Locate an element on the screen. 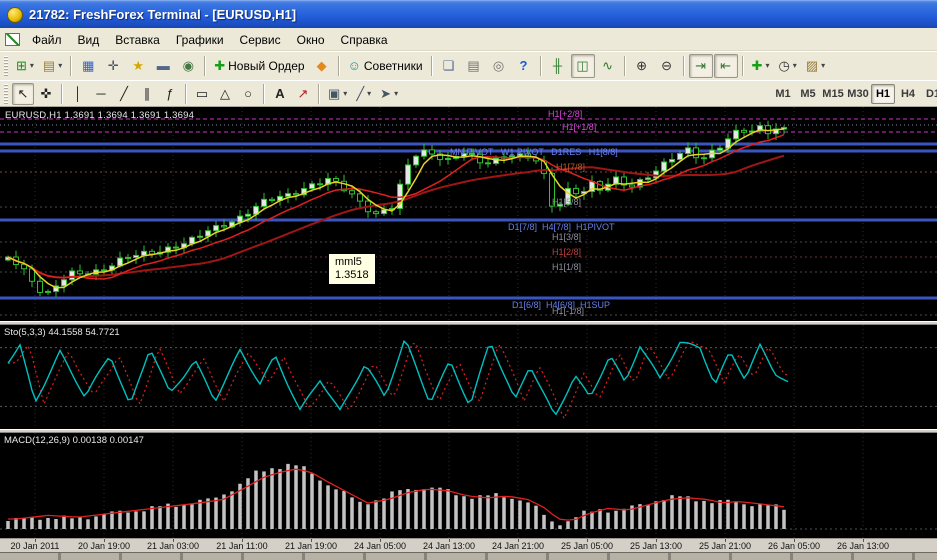 Image resolution: width=937 pixels, height=560 pixels. candle-chart-mode-button: ◫ is located at coordinates (582, 65).